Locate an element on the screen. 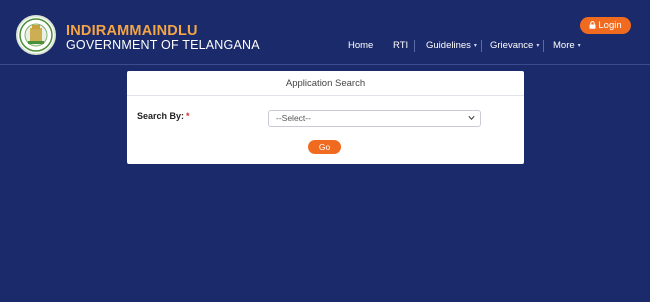 This screenshot has height=302, width=650. search-by-text: Search By: is located at coordinates (161, 116).